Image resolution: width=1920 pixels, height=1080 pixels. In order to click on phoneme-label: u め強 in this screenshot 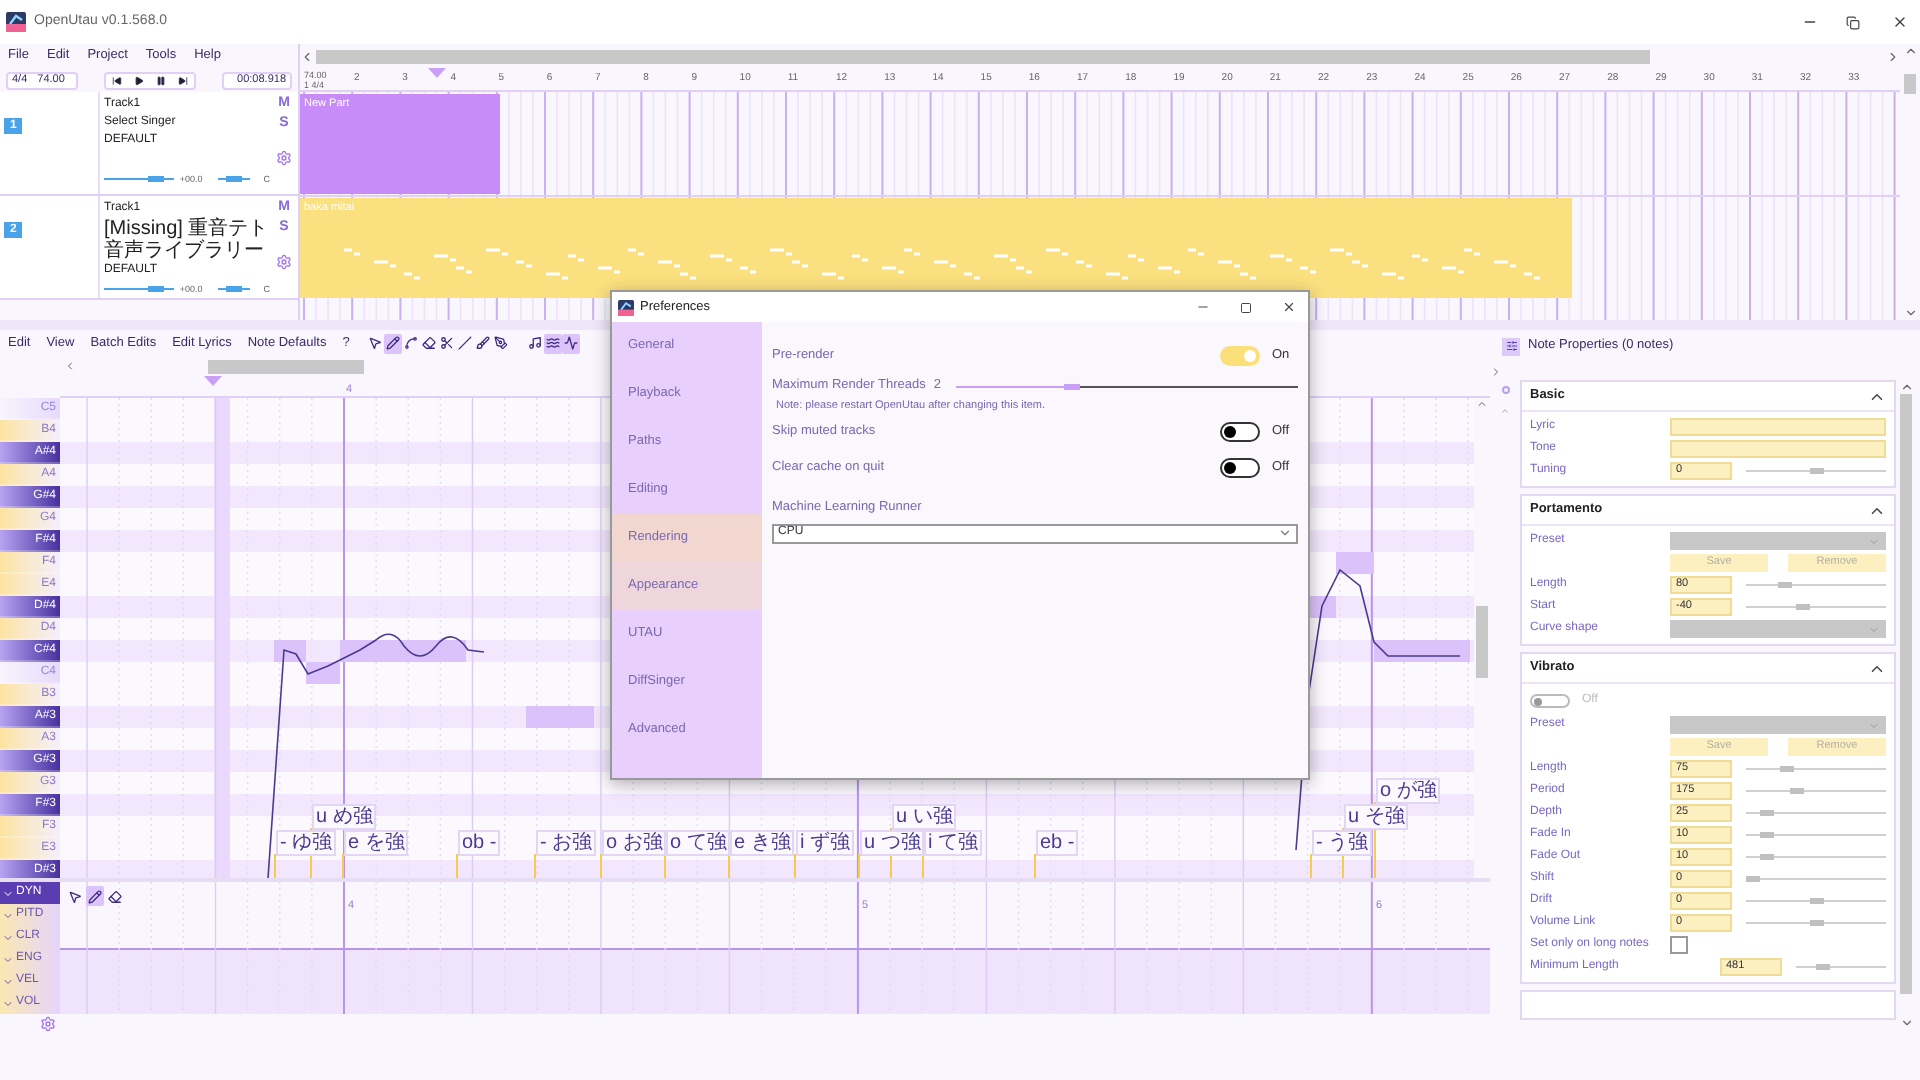, I will do `click(344, 817)`.